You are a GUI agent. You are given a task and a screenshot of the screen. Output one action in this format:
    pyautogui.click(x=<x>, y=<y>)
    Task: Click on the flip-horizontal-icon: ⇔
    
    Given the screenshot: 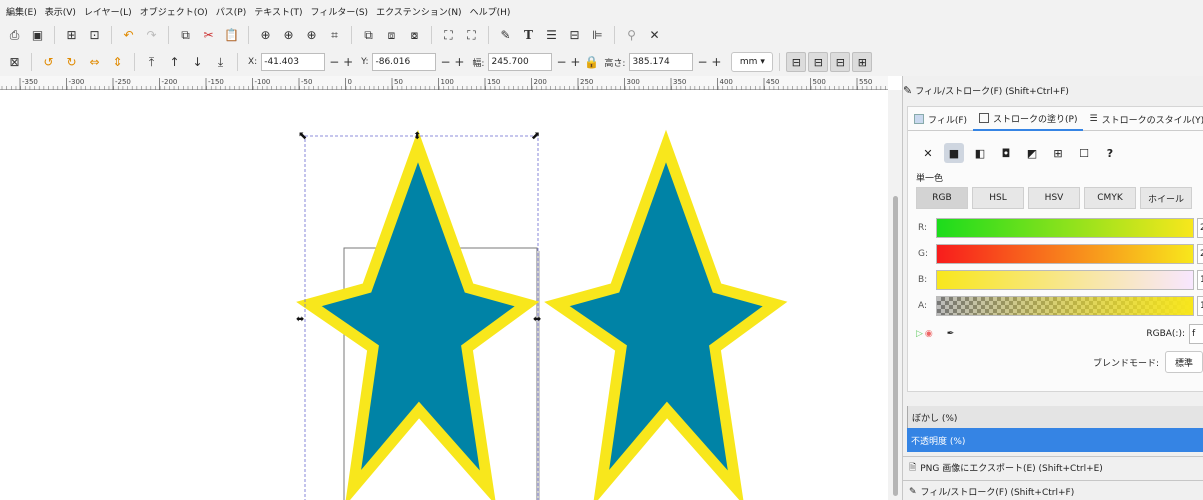 What is the action you would take?
    pyautogui.click(x=94, y=62)
    